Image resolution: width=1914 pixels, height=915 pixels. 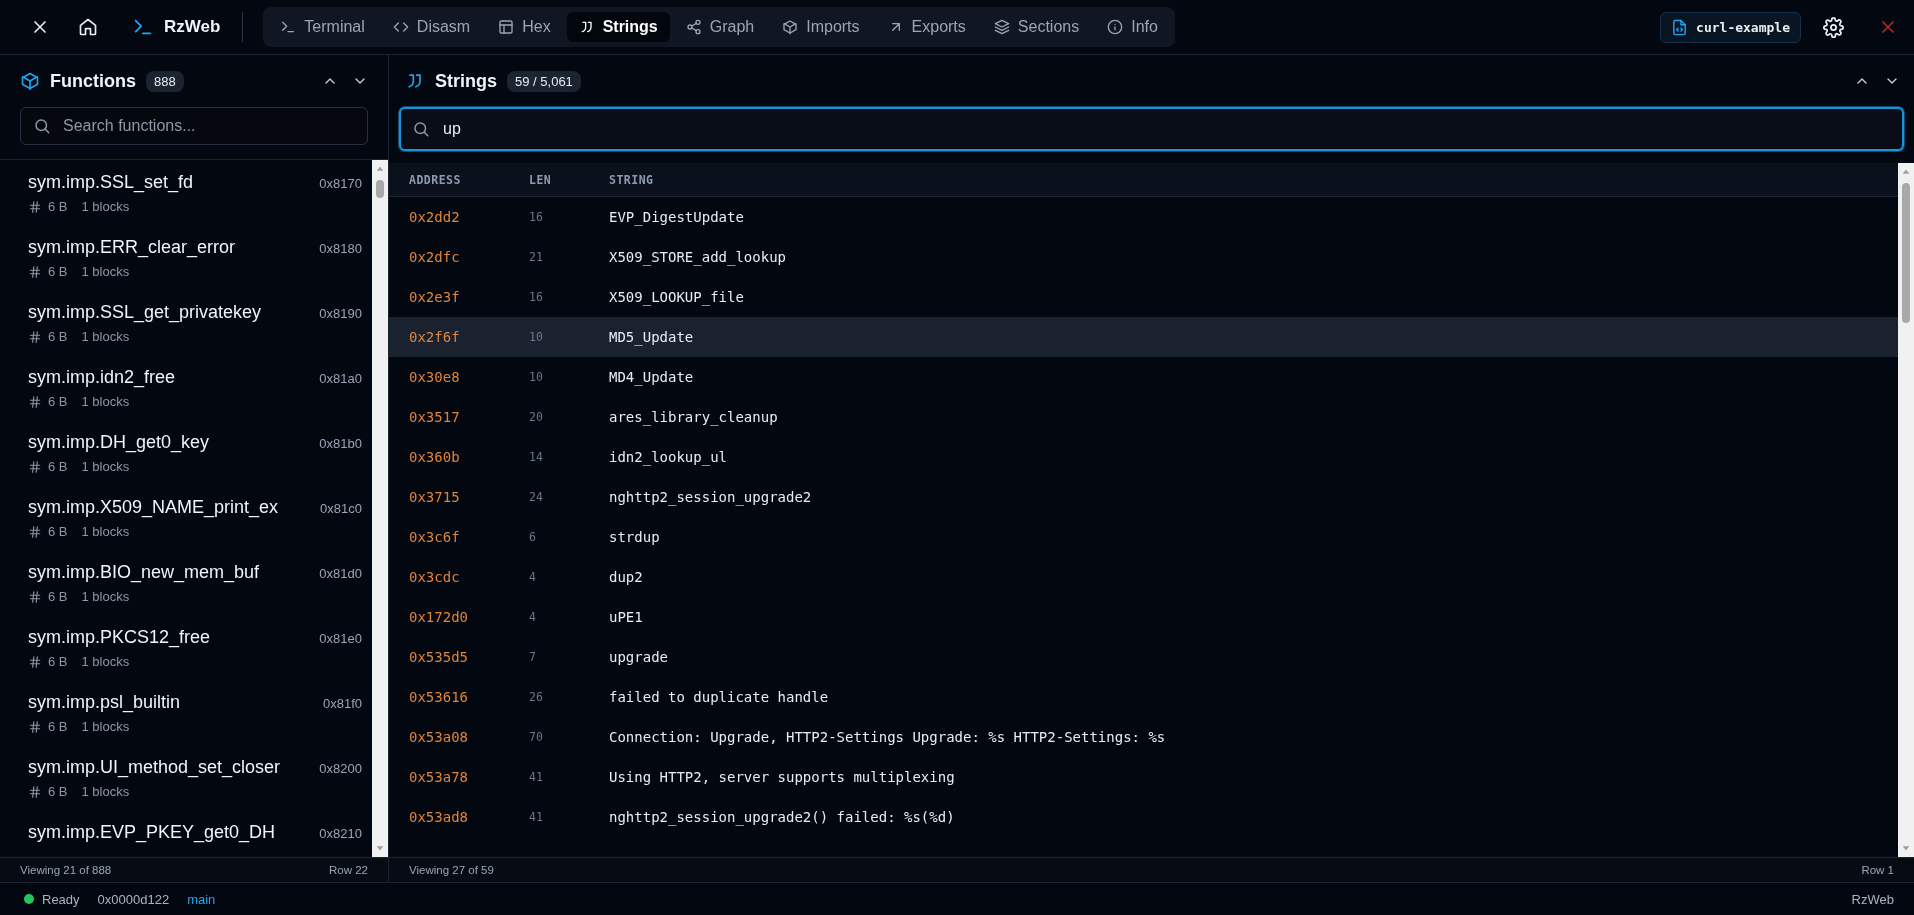 What do you see at coordinates (1143, 537) in the screenshot?
I see `string-row: 0x3c6f 6 strdup` at bounding box center [1143, 537].